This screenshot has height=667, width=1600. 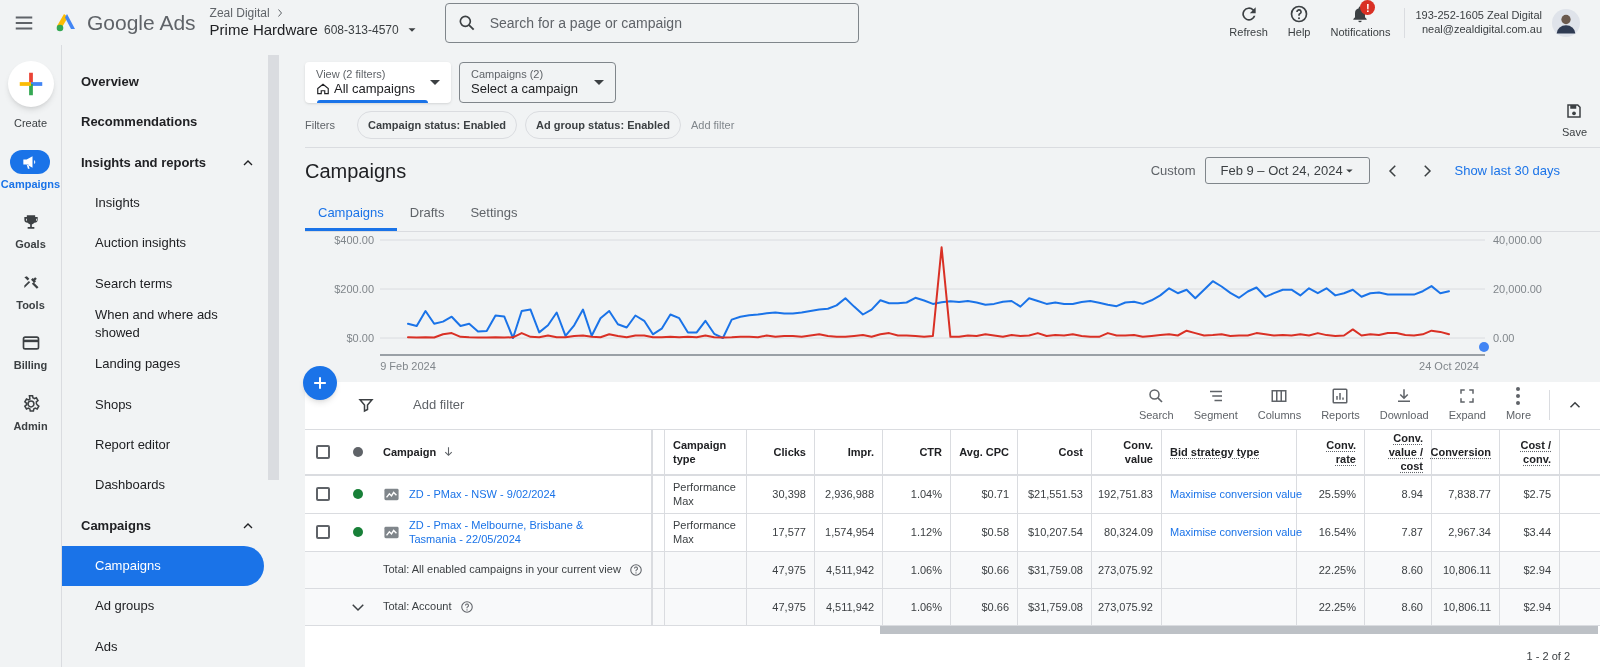 I want to click on nav-section: Campaigns, so click(x=166, y=525).